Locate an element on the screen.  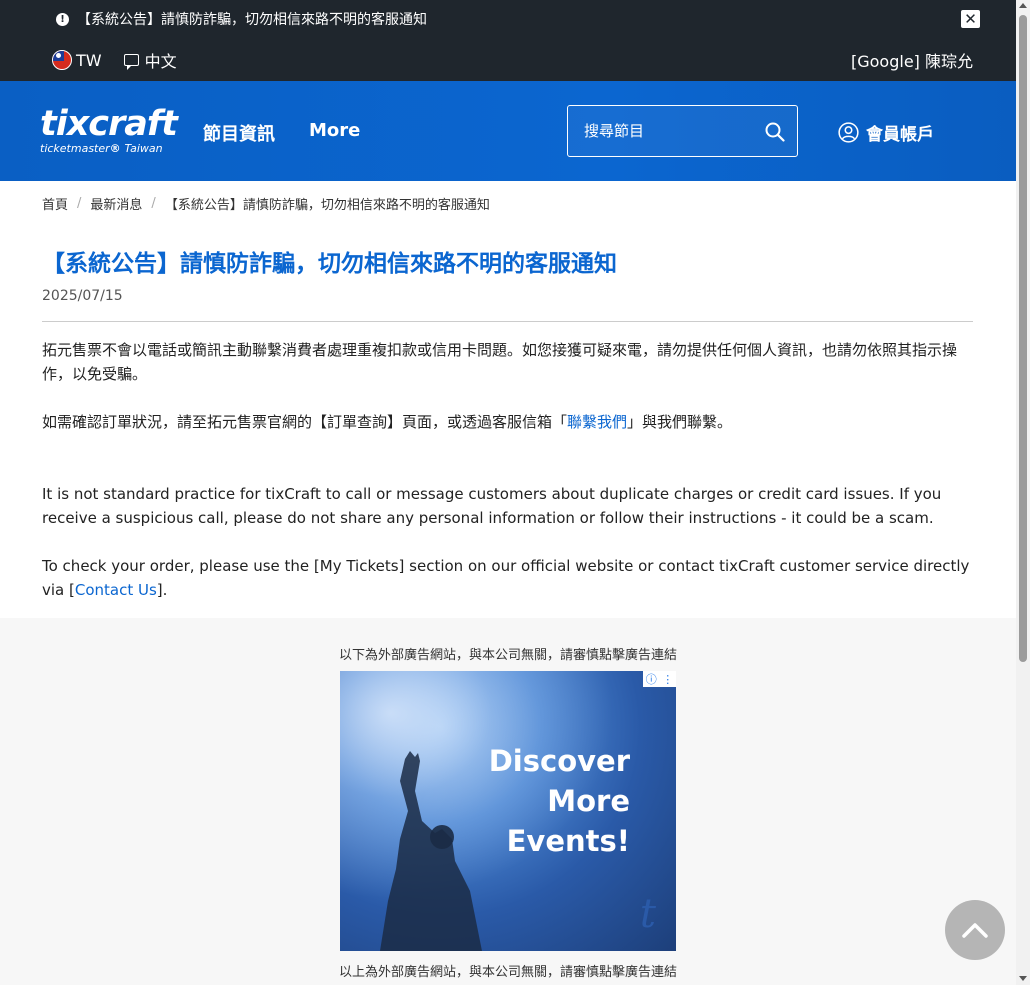
nav-more: More is located at coordinates (334, 130).